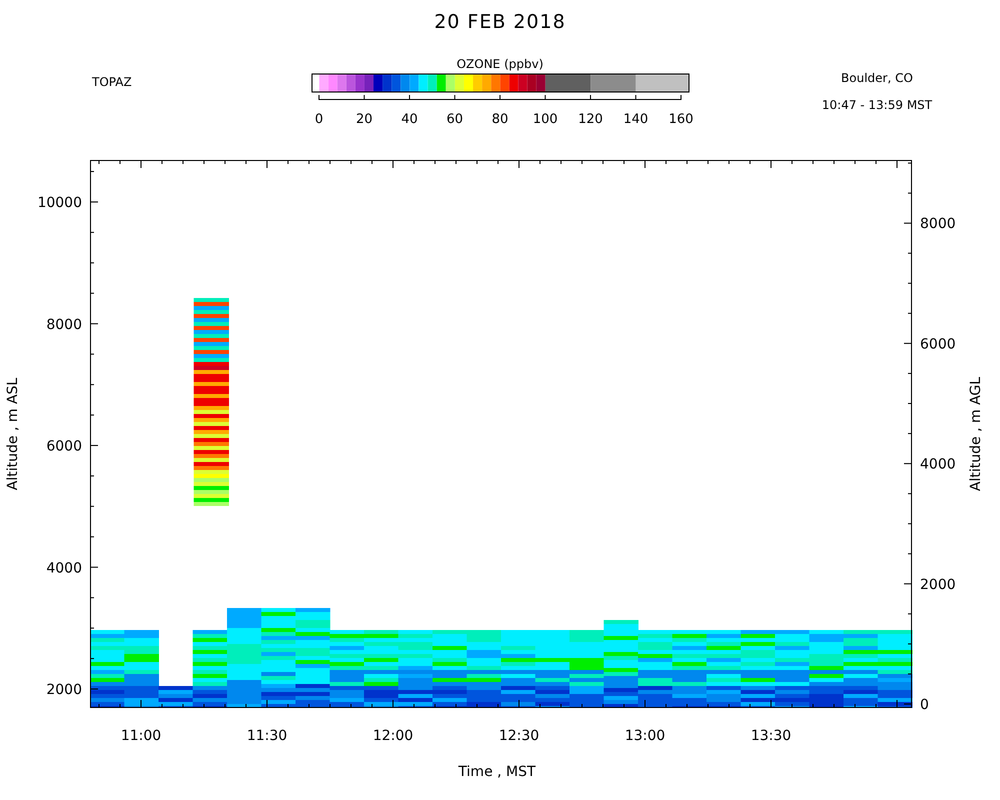 The height and width of the screenshot is (800, 1000). Describe the element at coordinates (13, 434) in the screenshot. I see `axis-title: Altitude , m ASL` at that location.